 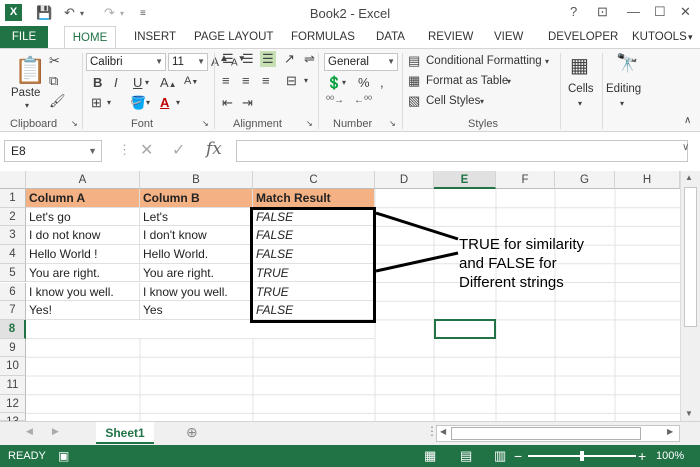 I want to click on borders-icon: ⊞, so click(x=96, y=103).